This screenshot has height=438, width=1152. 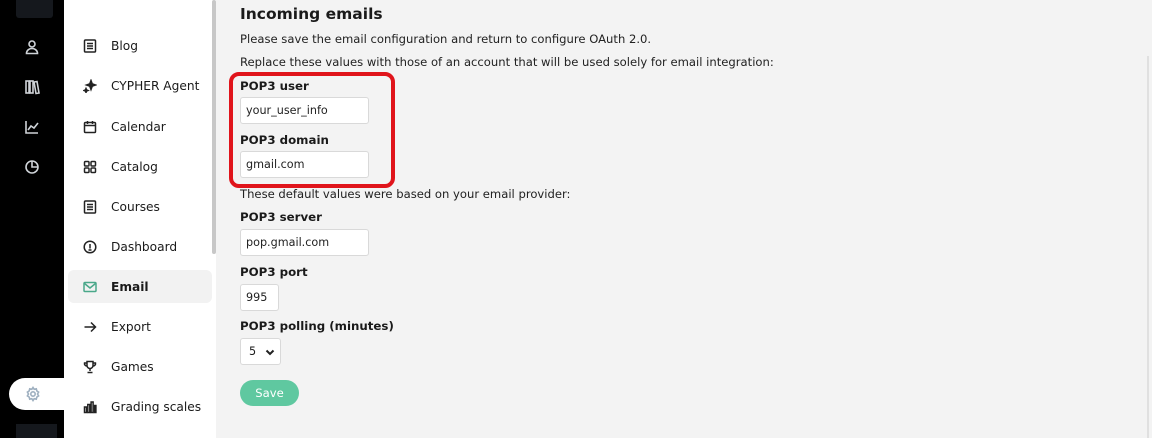 What do you see at coordinates (90, 247) in the screenshot?
I see `info-circle-icon` at bounding box center [90, 247].